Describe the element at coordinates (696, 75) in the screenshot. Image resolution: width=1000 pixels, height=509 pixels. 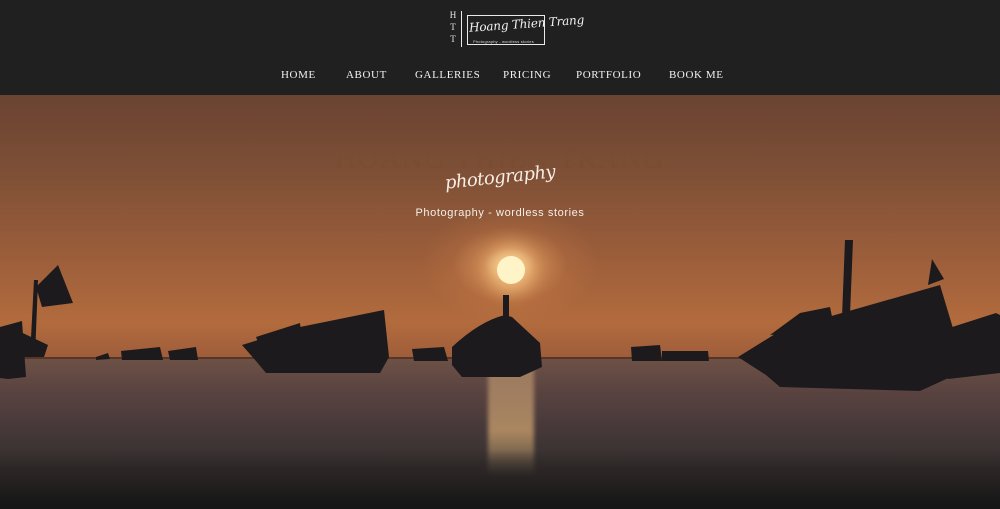
I see `nav-book-me: BOOK ME` at that location.